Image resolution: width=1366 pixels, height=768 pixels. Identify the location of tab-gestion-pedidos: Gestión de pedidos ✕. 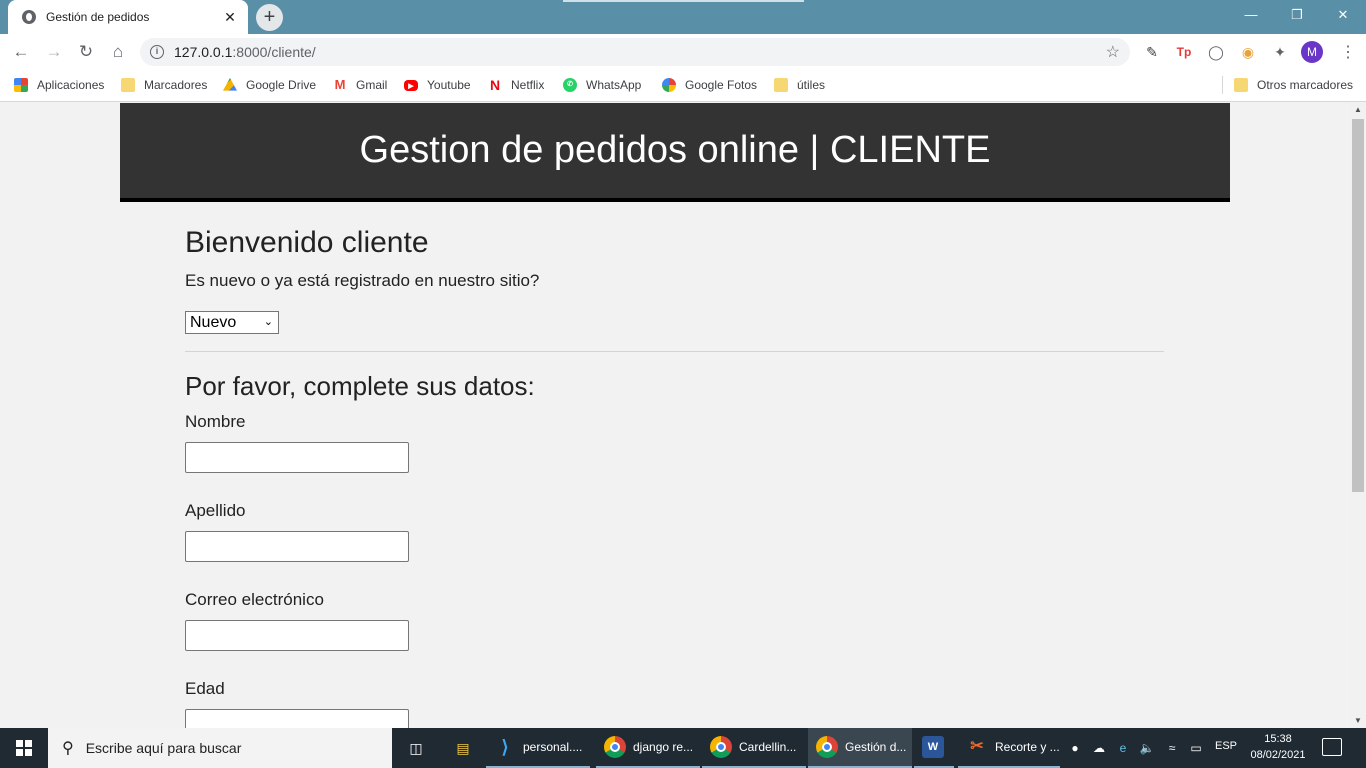
(128, 17).